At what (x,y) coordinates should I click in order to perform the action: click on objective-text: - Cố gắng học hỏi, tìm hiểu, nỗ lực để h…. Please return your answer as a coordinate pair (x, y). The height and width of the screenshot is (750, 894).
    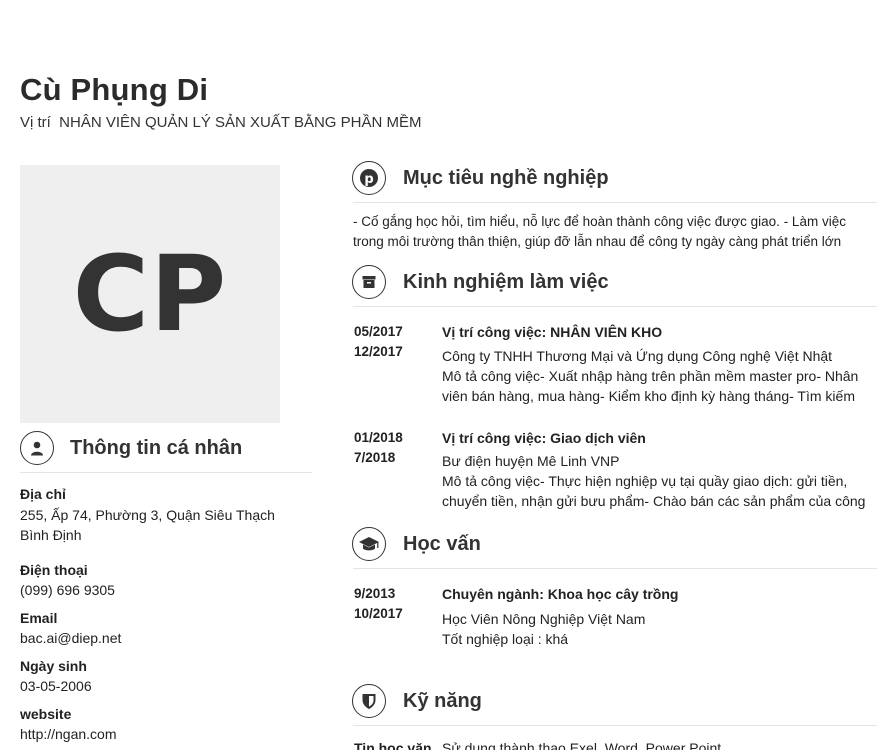
    Looking at the image, I should click on (599, 231).